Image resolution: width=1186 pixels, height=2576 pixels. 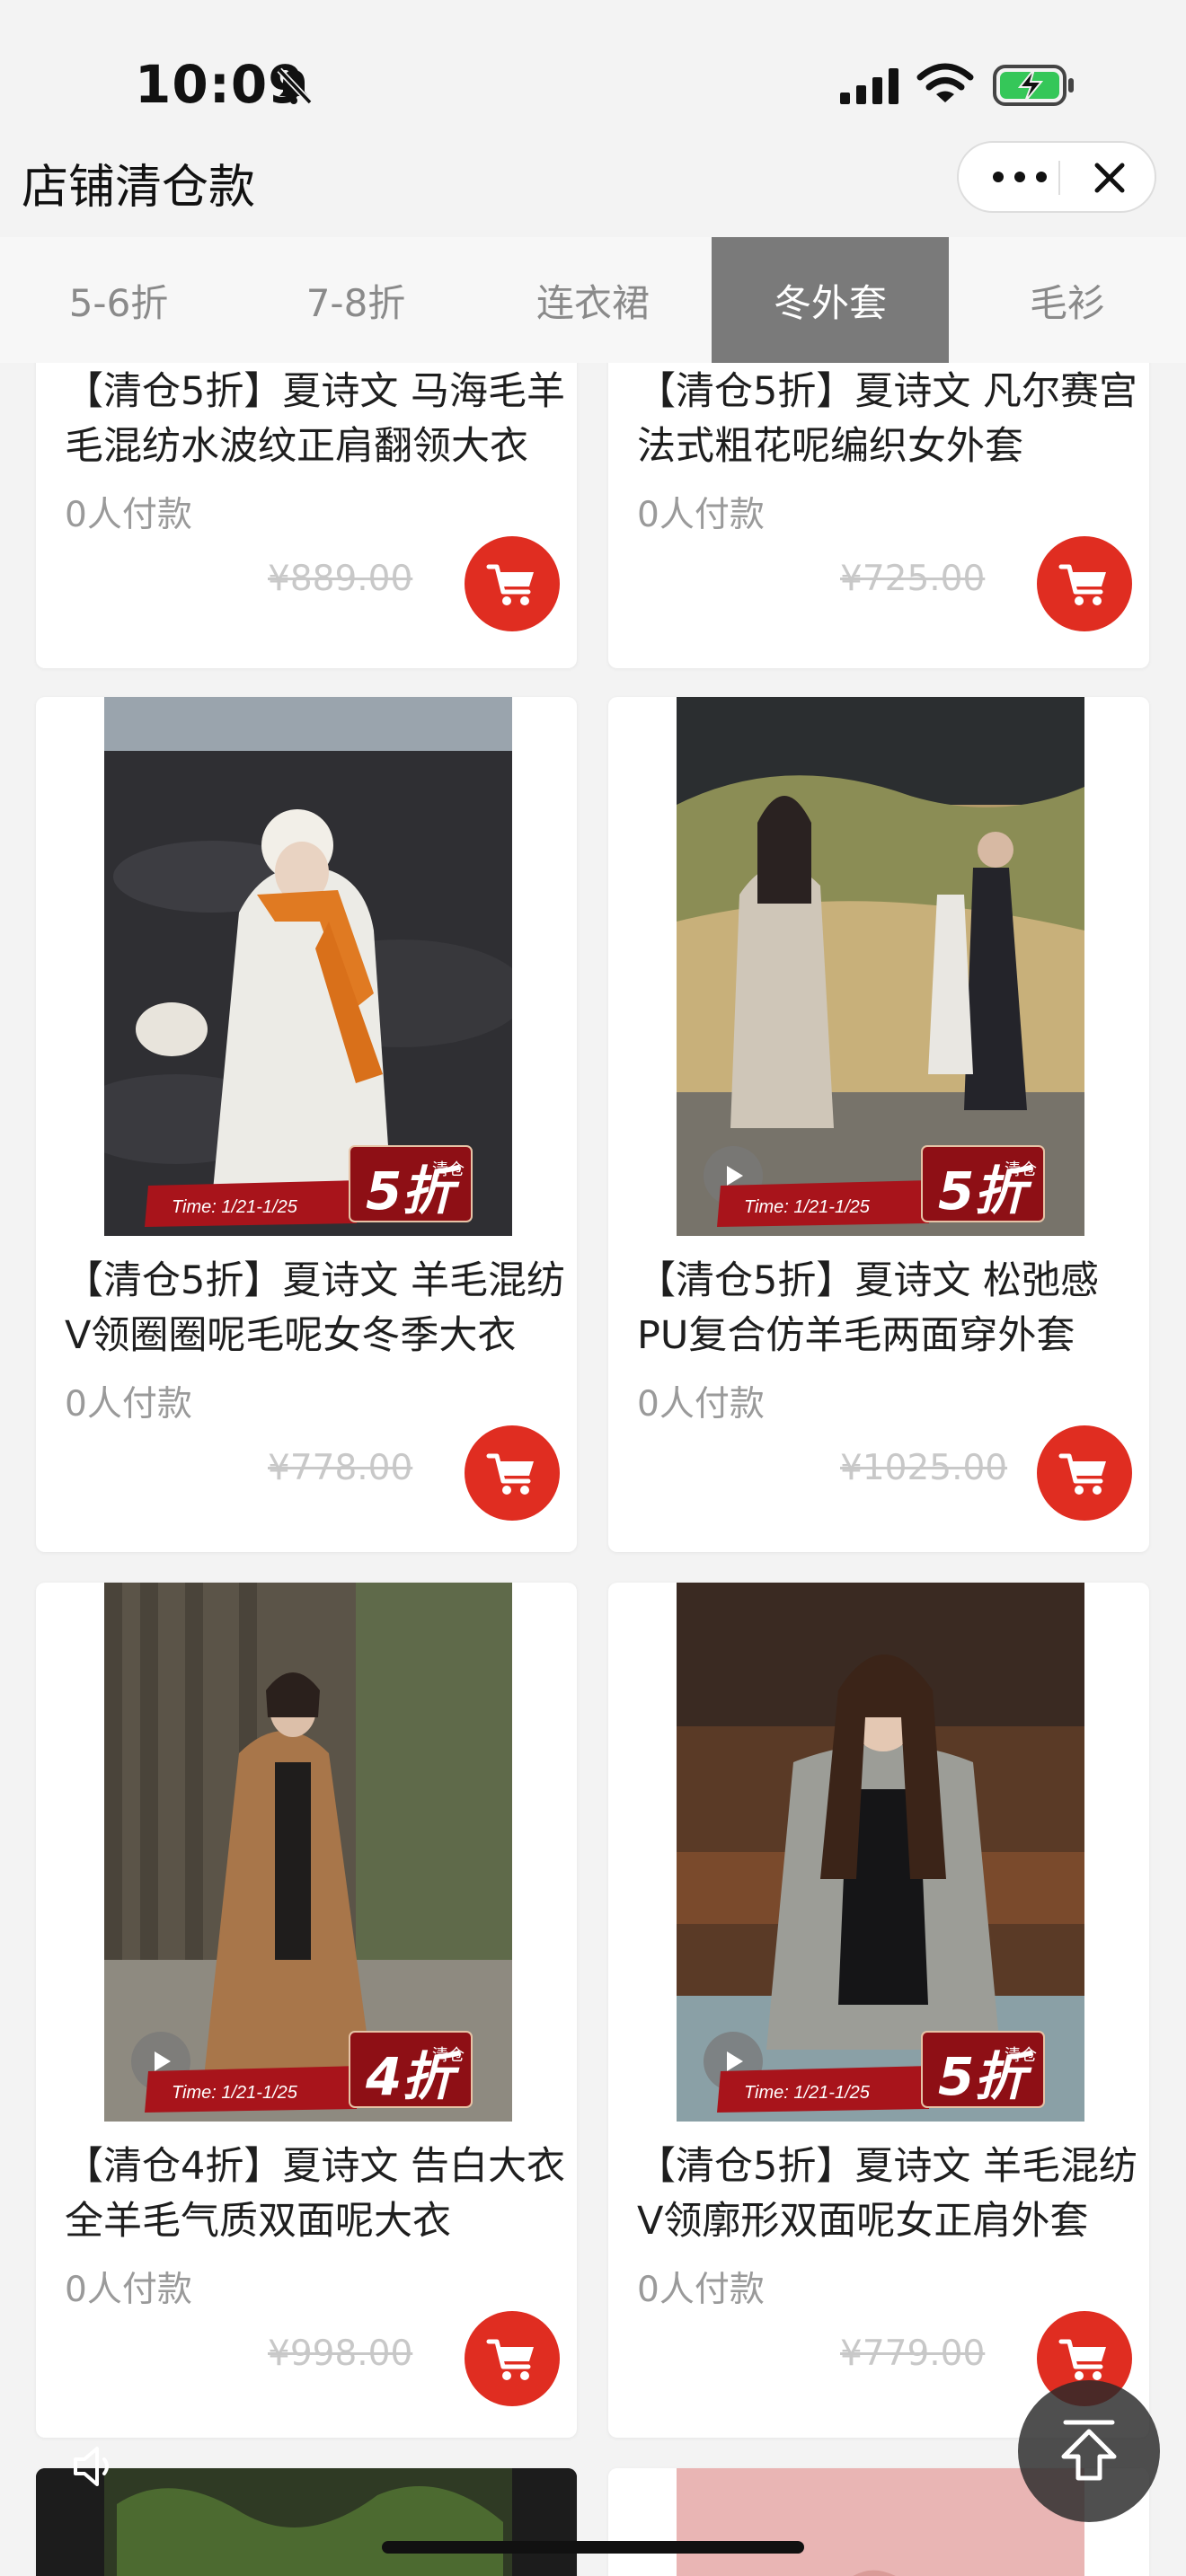 I want to click on wifi-icon, so click(x=945, y=82).